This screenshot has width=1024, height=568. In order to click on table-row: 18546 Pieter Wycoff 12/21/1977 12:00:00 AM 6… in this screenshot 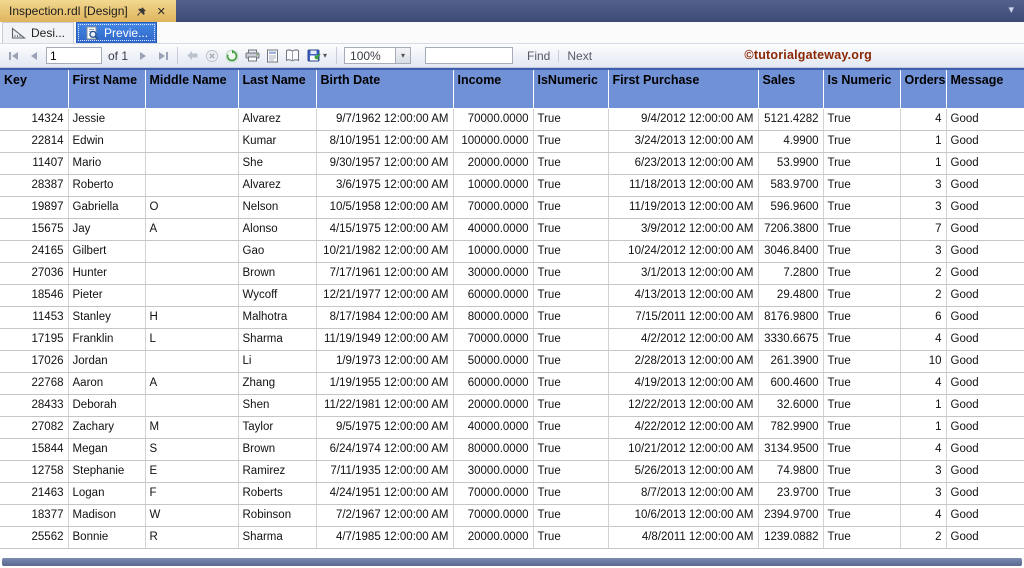, I will do `click(512, 295)`.